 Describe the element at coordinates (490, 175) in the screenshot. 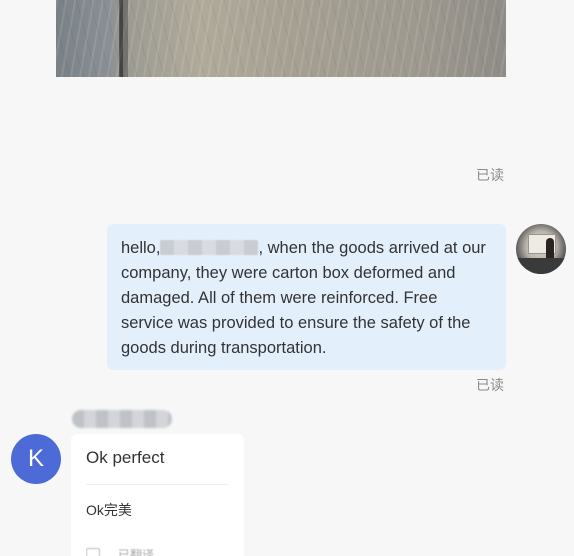

I see `read-status-photo: 已读` at that location.